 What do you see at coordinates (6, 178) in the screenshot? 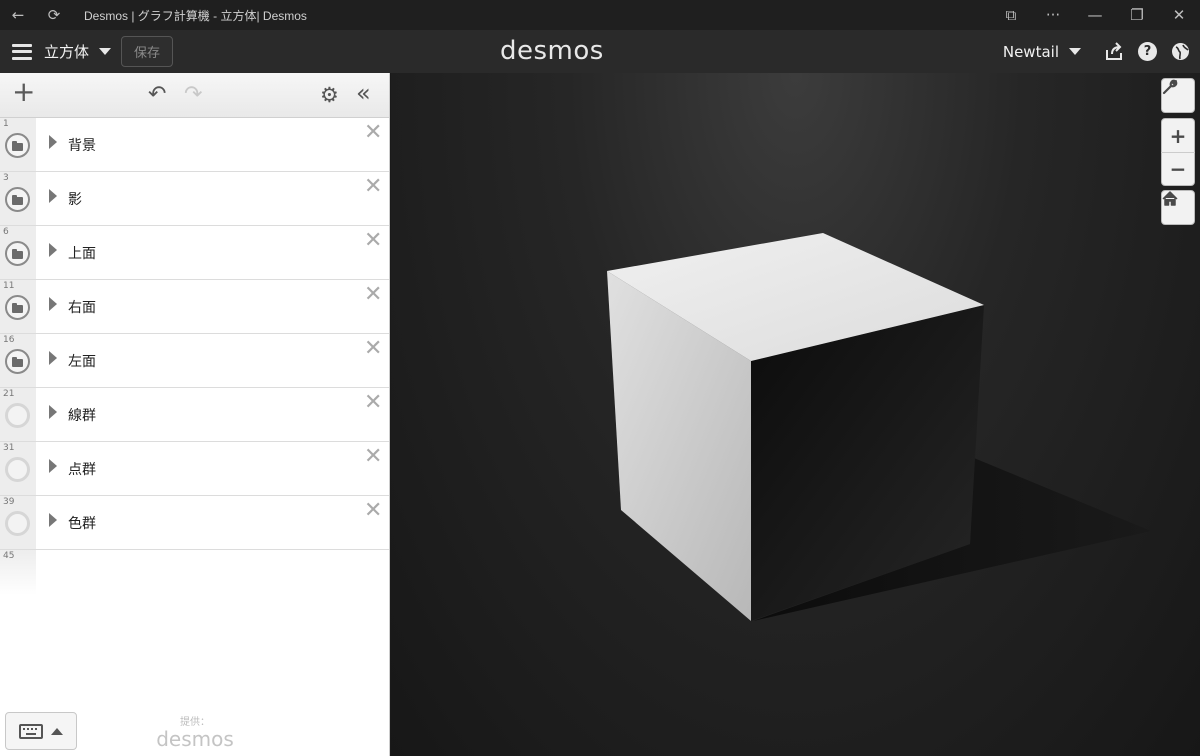
I see `row-index: 3` at bounding box center [6, 178].